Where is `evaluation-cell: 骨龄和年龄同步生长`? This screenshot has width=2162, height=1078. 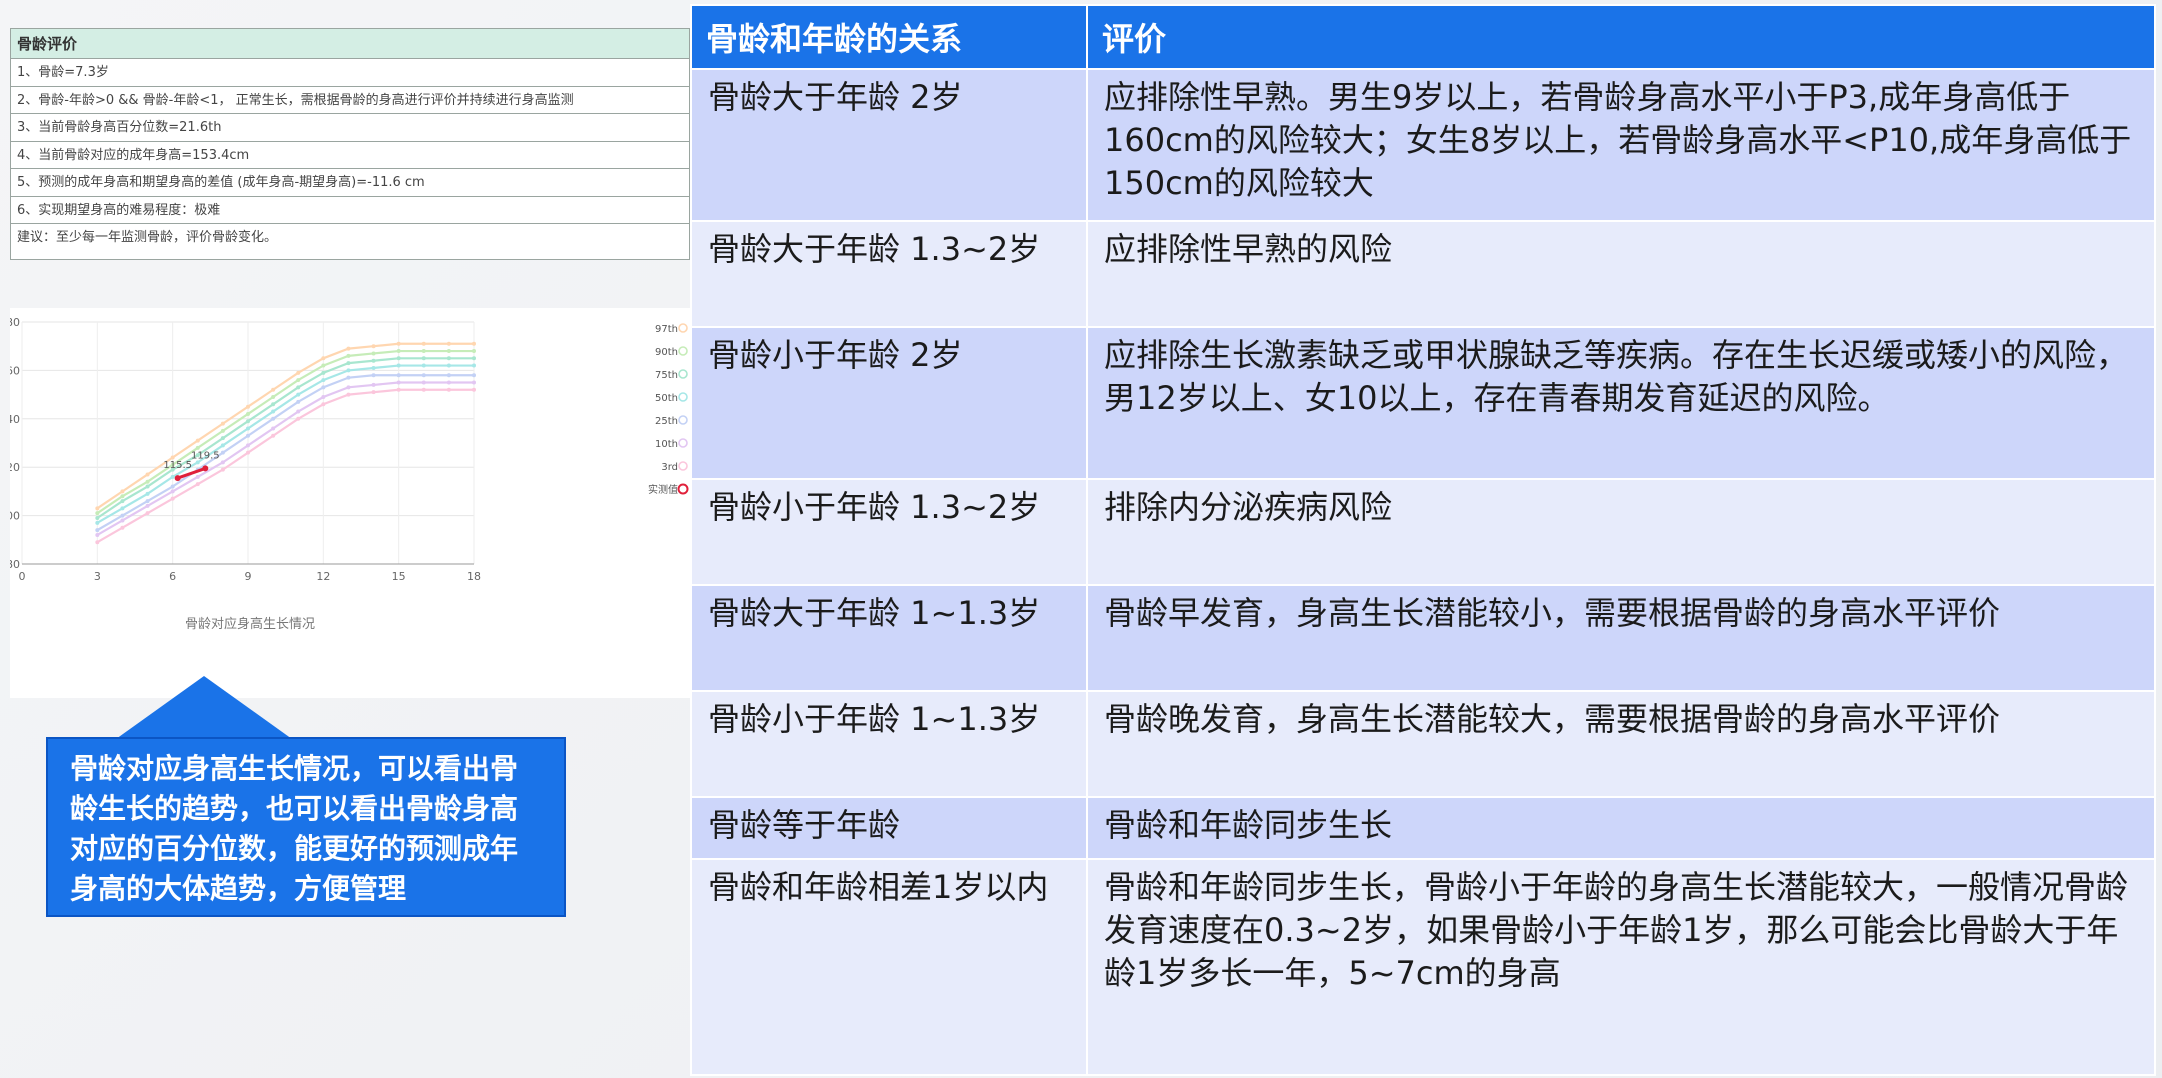
evaluation-cell: 骨龄和年龄同步生长 is located at coordinates (1621, 828).